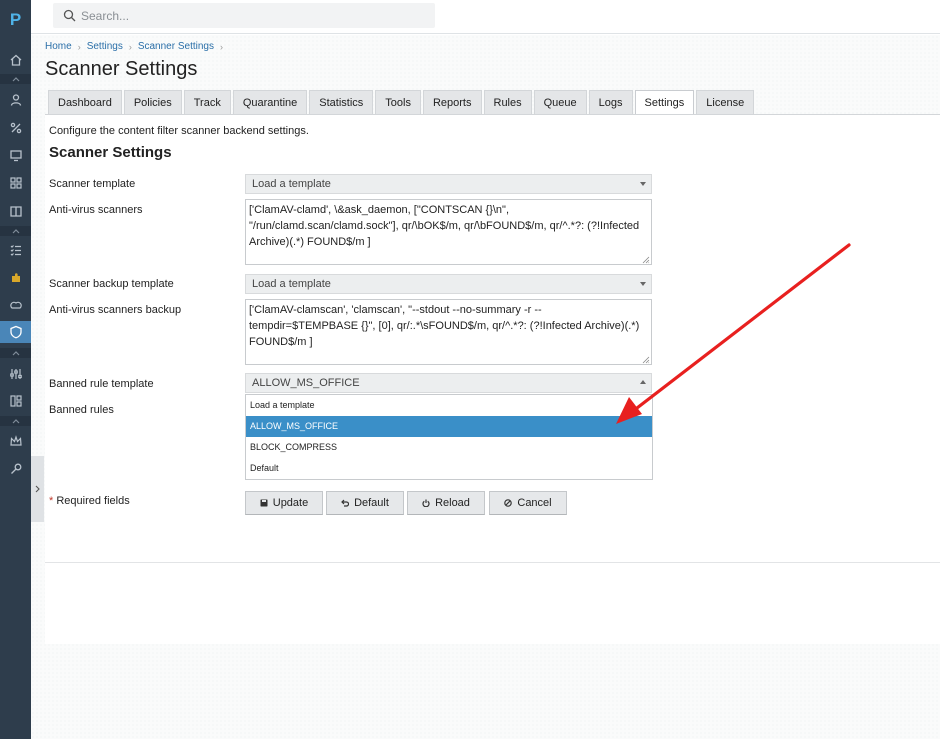 The height and width of the screenshot is (739, 940). Describe the element at coordinates (508, 503) in the screenshot. I see `cancel-icon` at that location.